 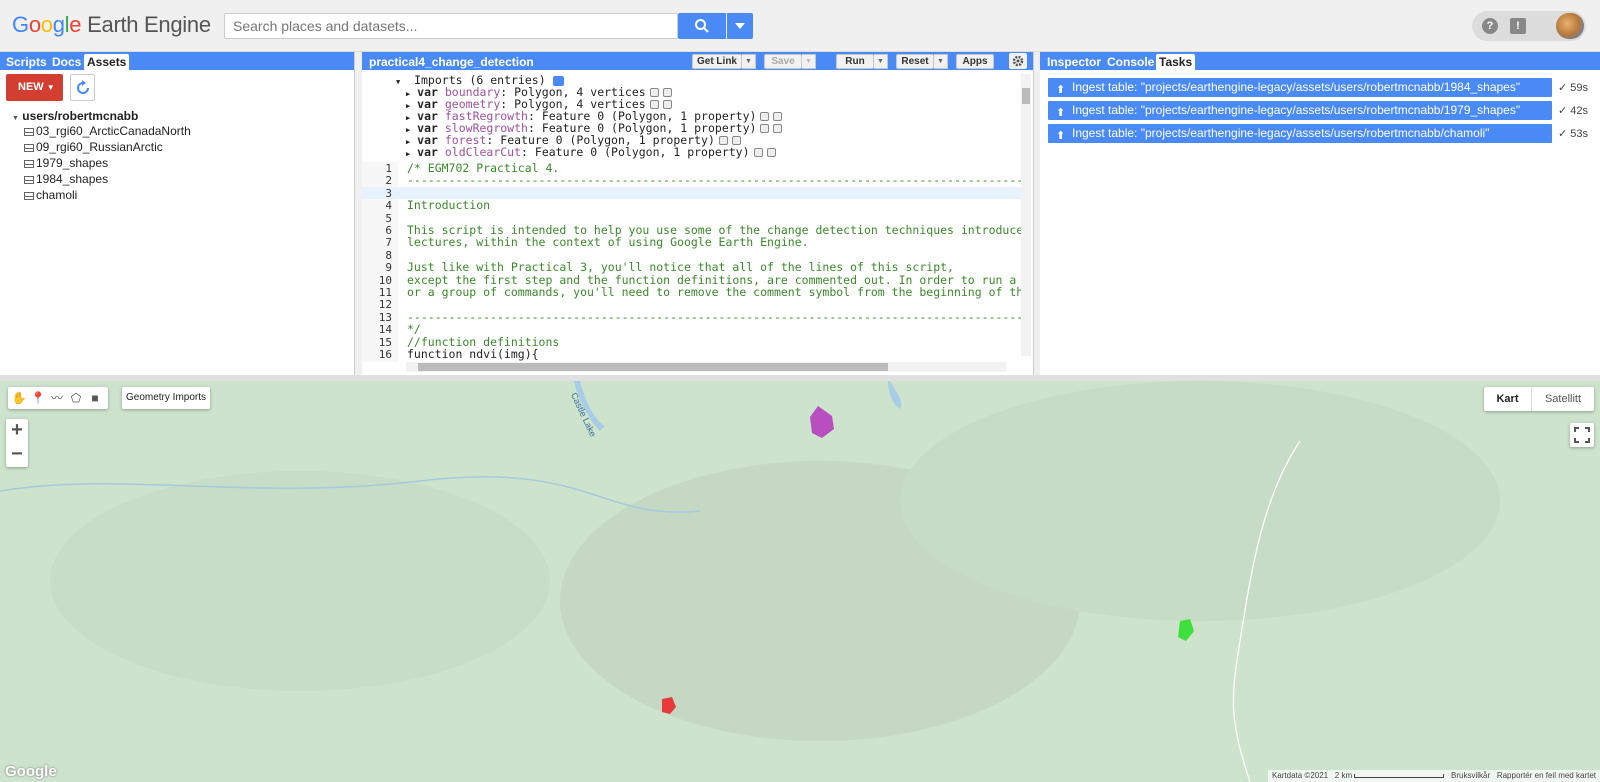 I want to click on code-line: 4 Introduction, so click(x=692, y=205).